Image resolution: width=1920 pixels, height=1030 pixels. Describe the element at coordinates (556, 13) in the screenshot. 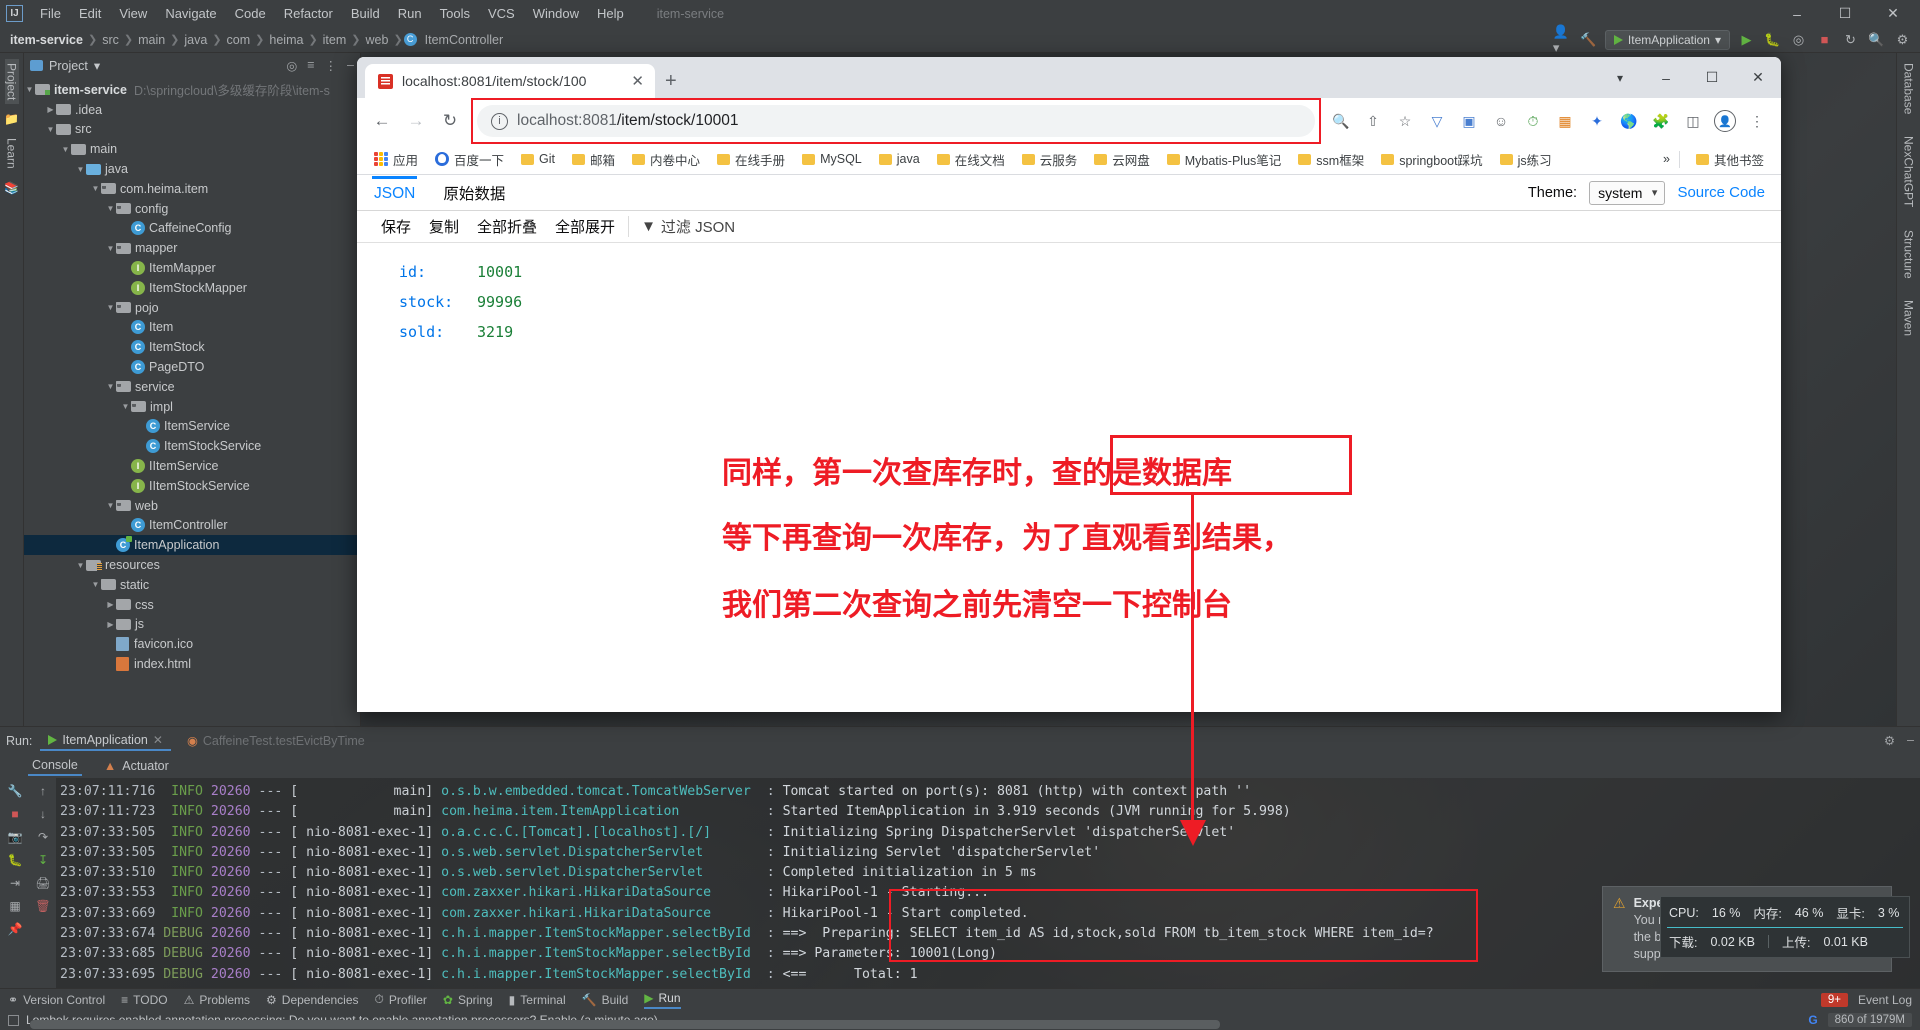

I see `menu-window: Window` at that location.